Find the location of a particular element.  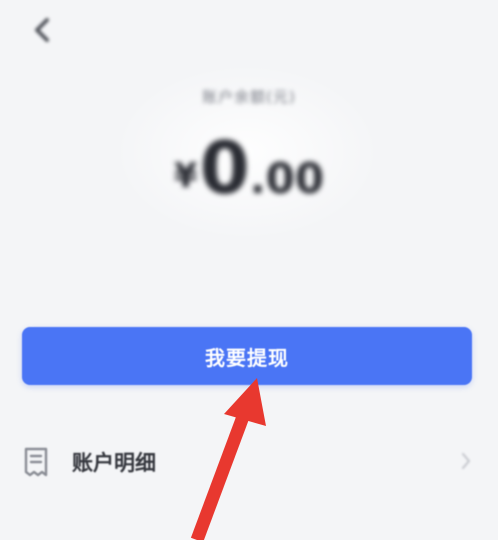

balance-amount: ¥0.00 is located at coordinates (249, 168).